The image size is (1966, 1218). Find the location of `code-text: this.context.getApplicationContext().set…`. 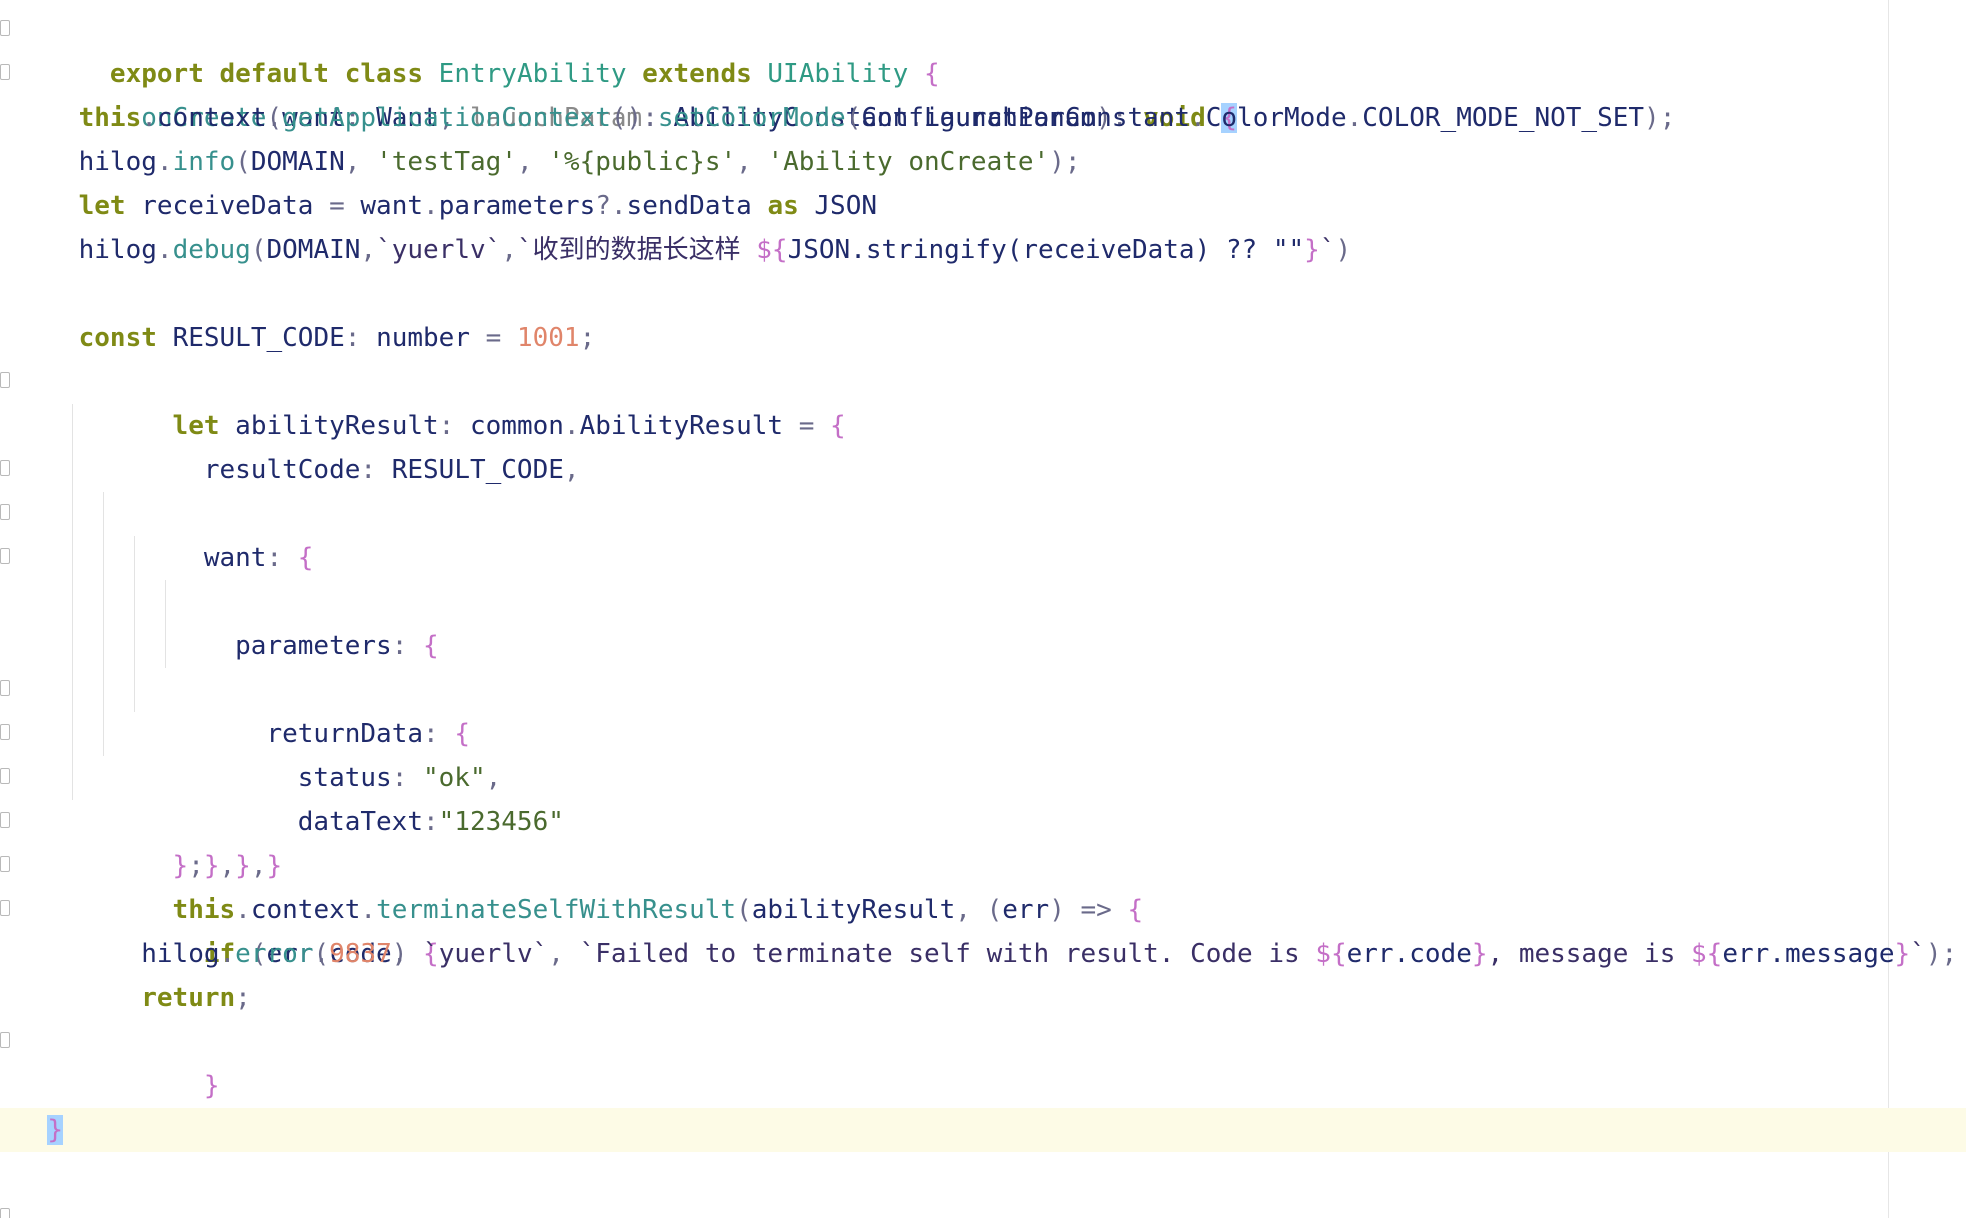

code-text: this.context.getApplicationContext().set… is located at coordinates (846, 118).